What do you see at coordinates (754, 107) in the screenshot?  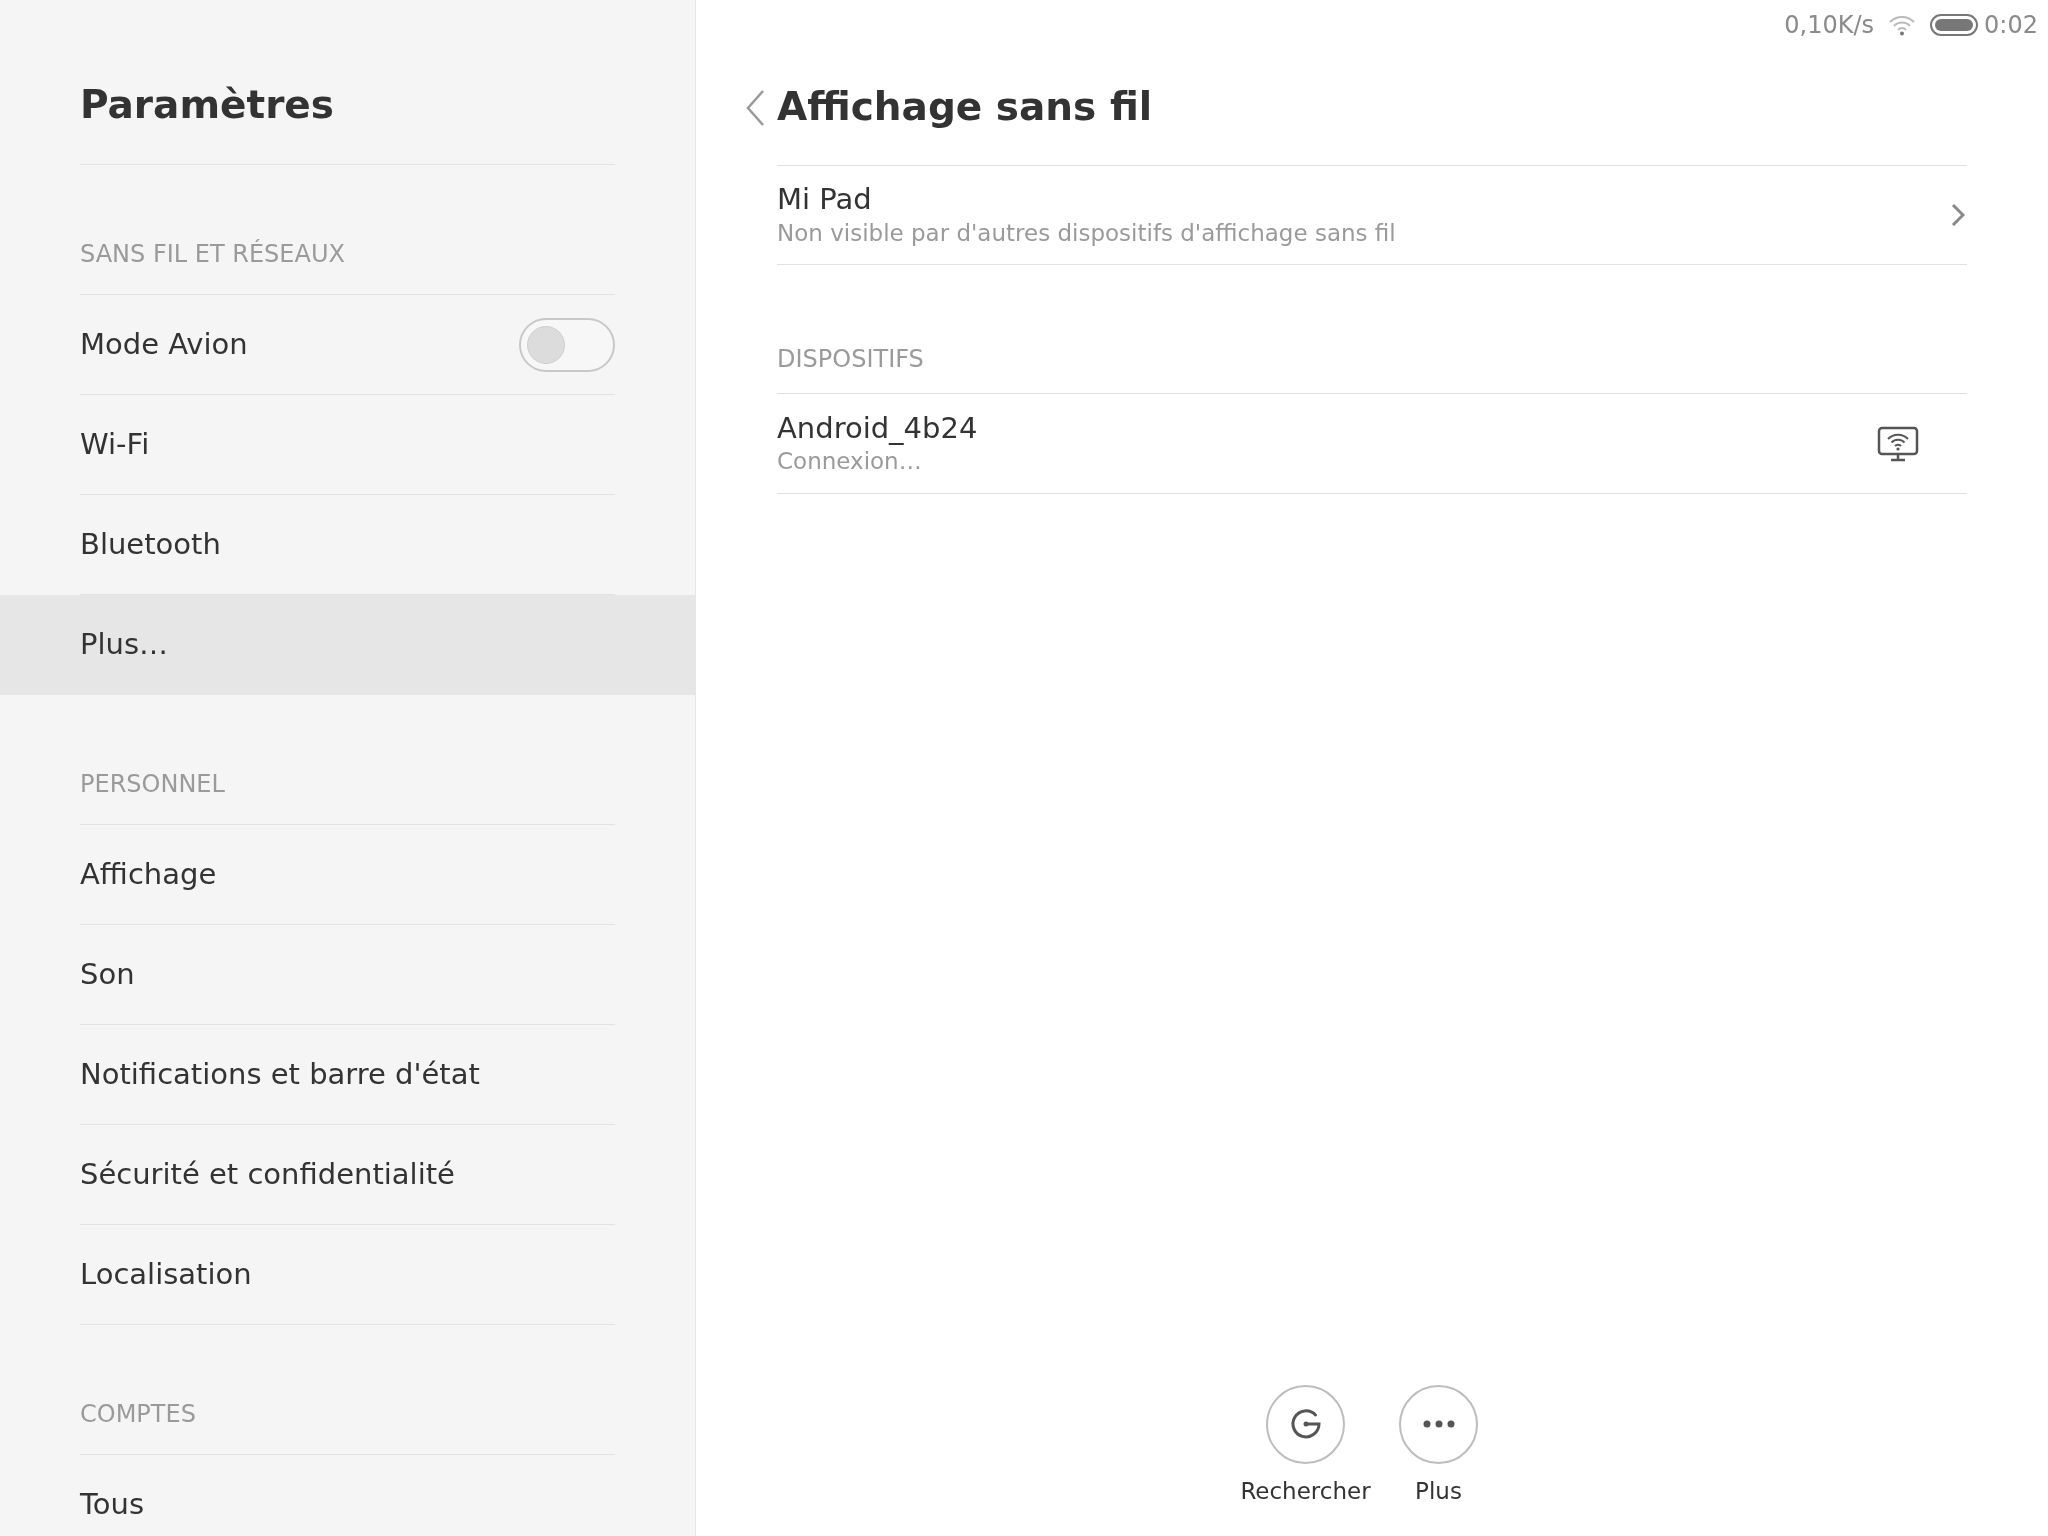 I see `chevron-left-icon` at bounding box center [754, 107].